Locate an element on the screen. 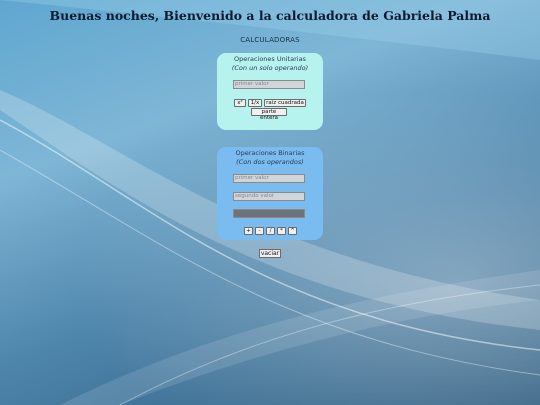 The height and width of the screenshot is (405, 540). binary-result-field is located at coordinates (269, 213).